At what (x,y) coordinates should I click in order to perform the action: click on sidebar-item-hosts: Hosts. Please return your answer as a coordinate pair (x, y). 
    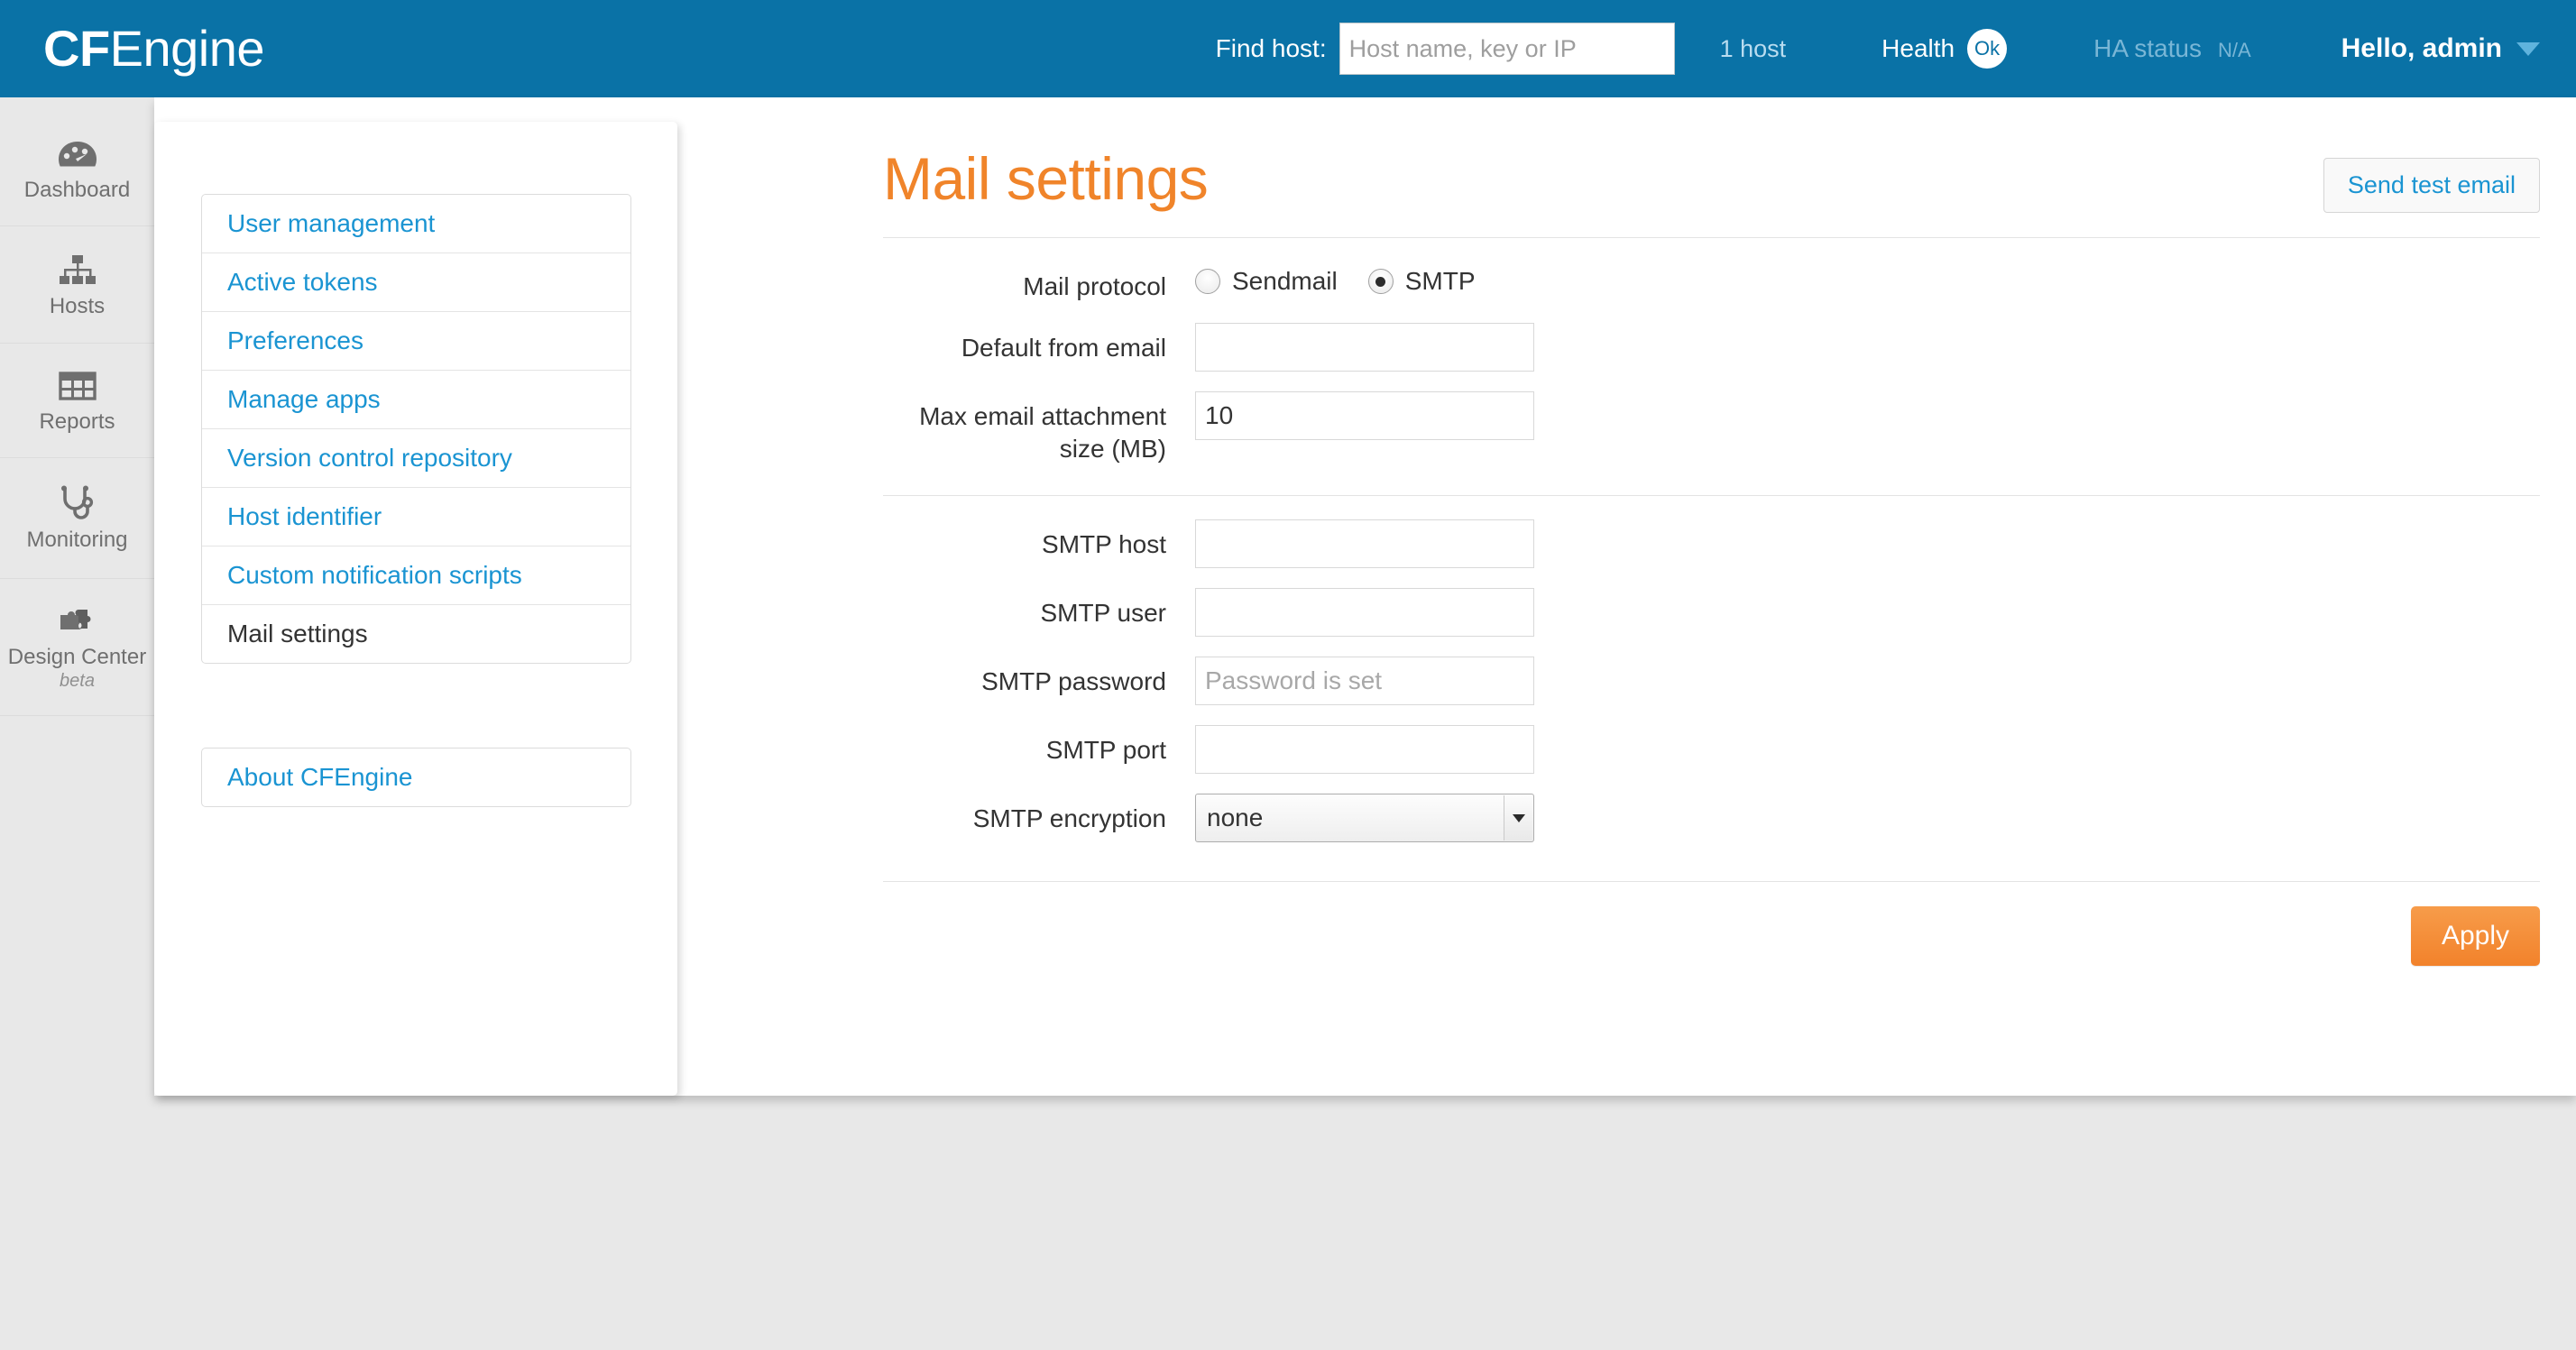
    Looking at the image, I should click on (77, 285).